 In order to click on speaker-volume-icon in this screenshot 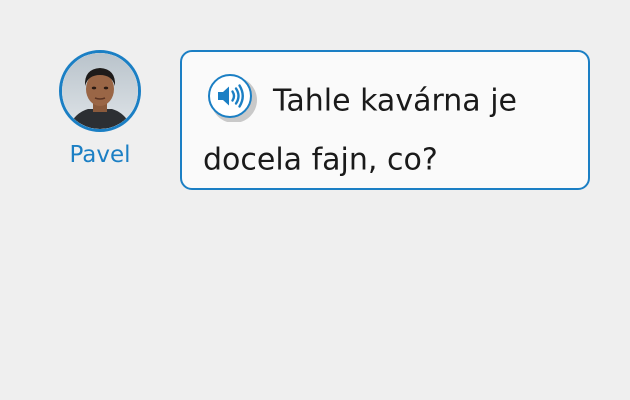, I will do `click(232, 97)`.